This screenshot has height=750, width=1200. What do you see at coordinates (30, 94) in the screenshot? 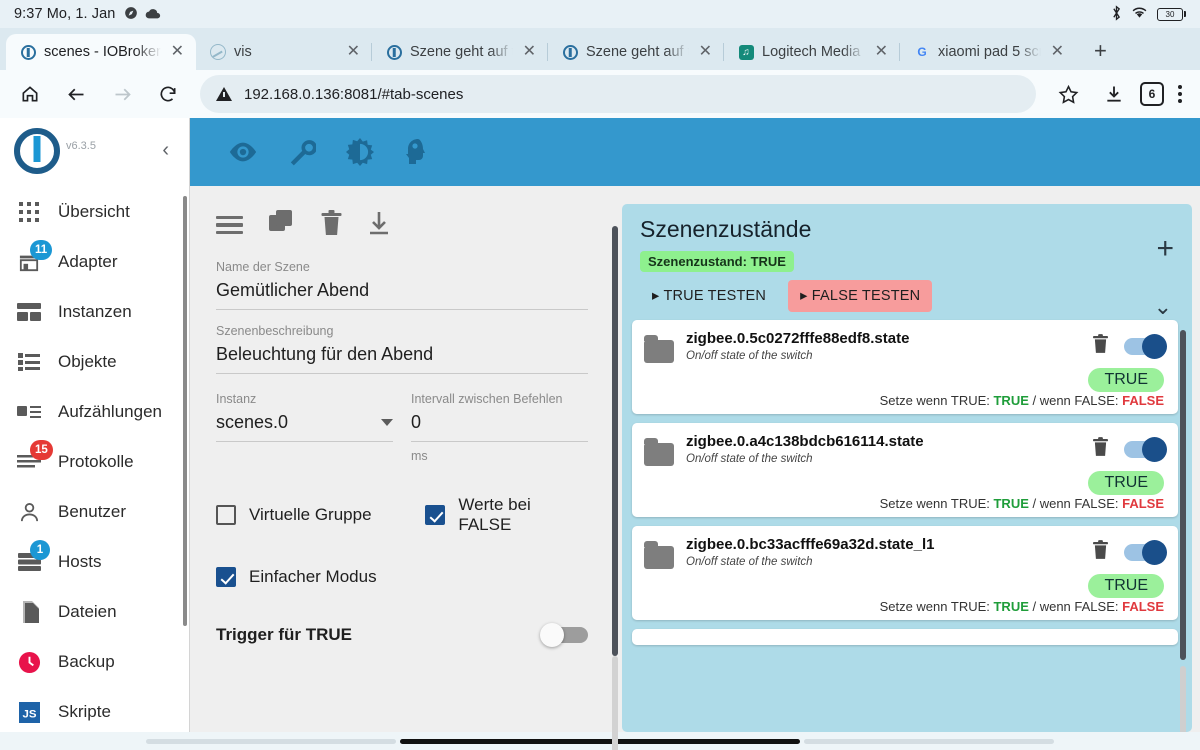
I see `home-icon` at bounding box center [30, 94].